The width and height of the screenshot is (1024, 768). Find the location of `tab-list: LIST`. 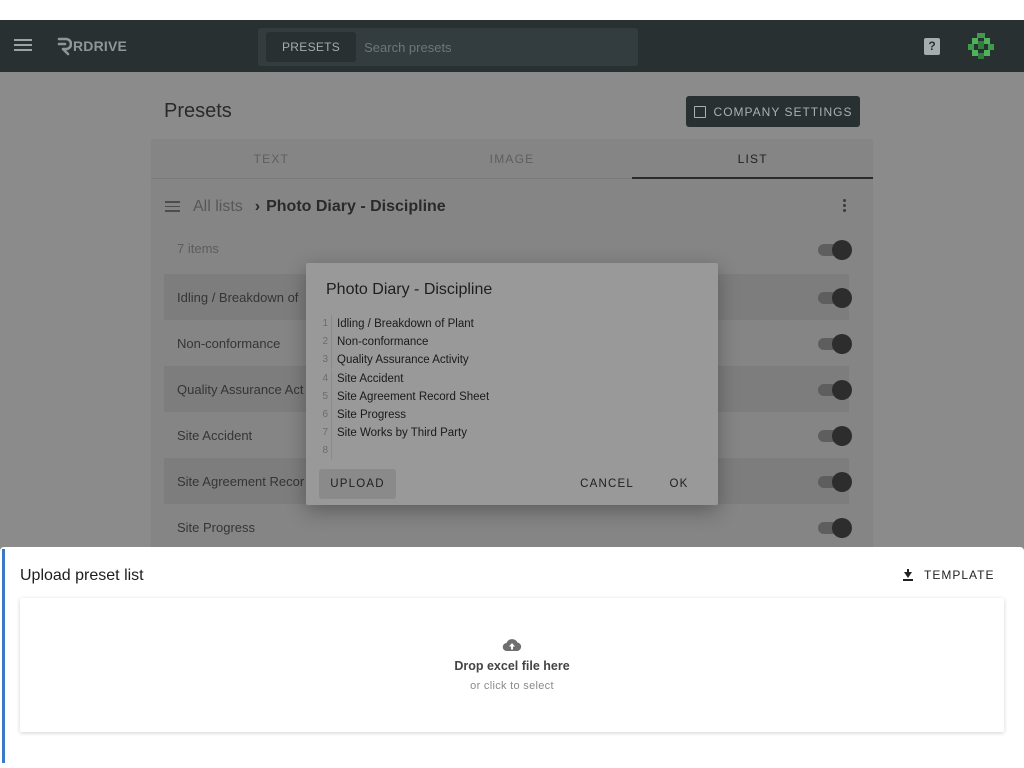

tab-list: LIST is located at coordinates (752, 159).